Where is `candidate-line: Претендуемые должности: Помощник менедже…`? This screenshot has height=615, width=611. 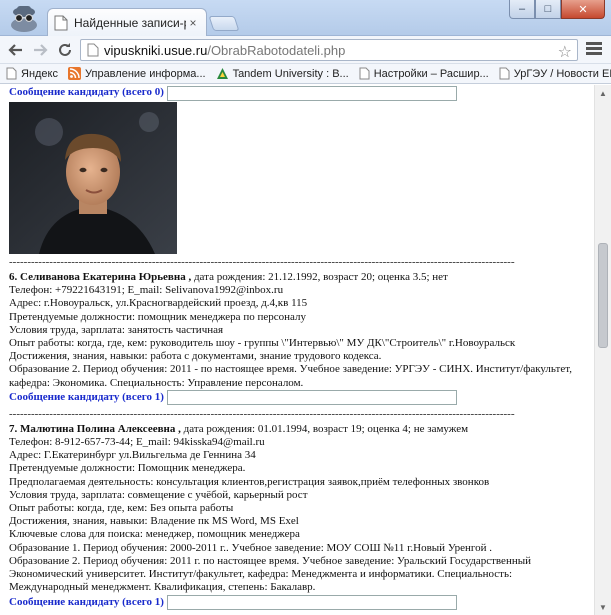
candidate-line: Претендуемые должности: Помощник менедже… is located at coordinates (127, 468).